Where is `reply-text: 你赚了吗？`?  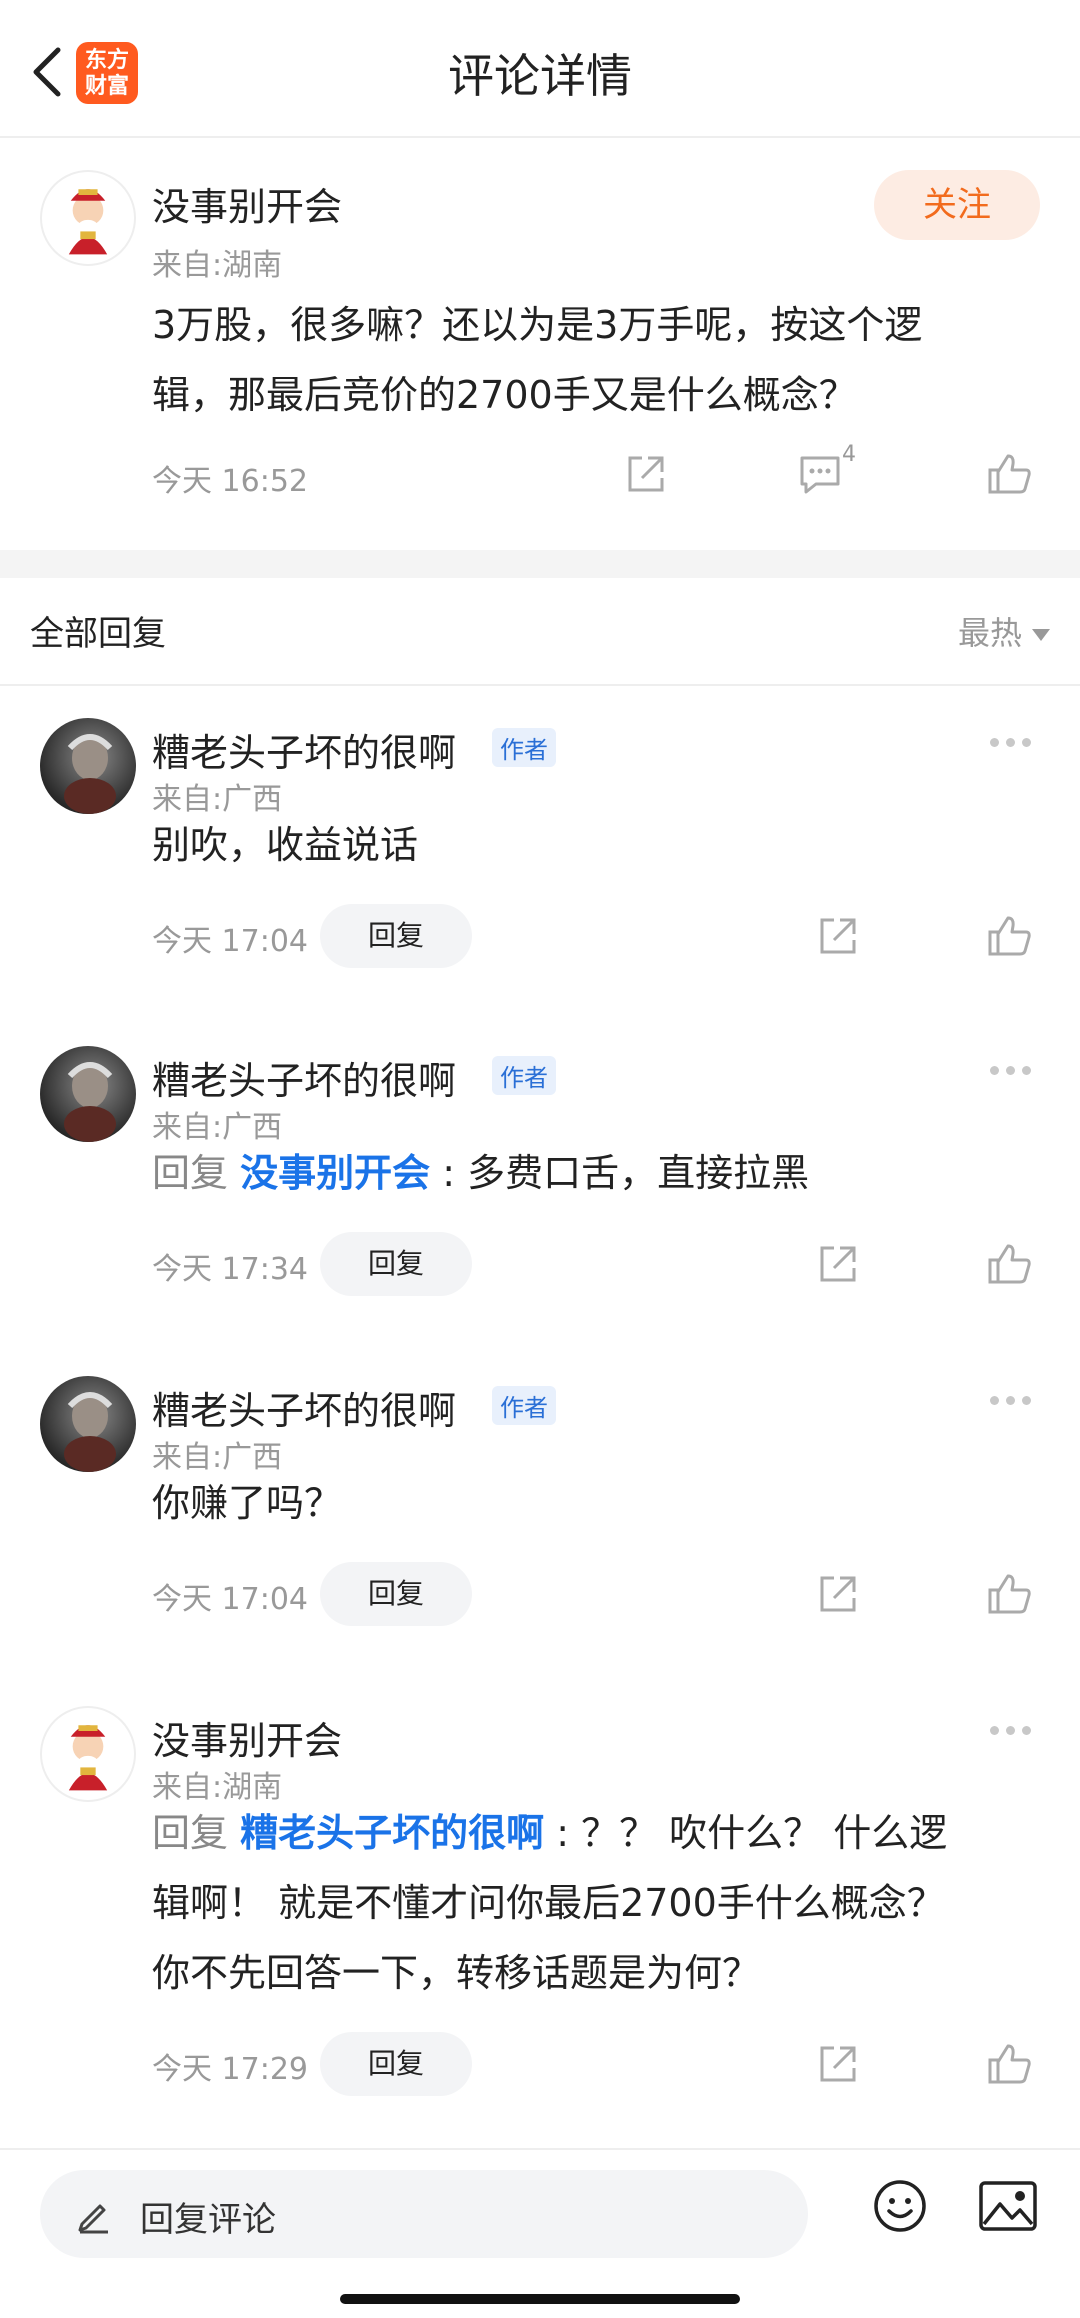 reply-text: 你赚了吗？ is located at coordinates (247, 1503).